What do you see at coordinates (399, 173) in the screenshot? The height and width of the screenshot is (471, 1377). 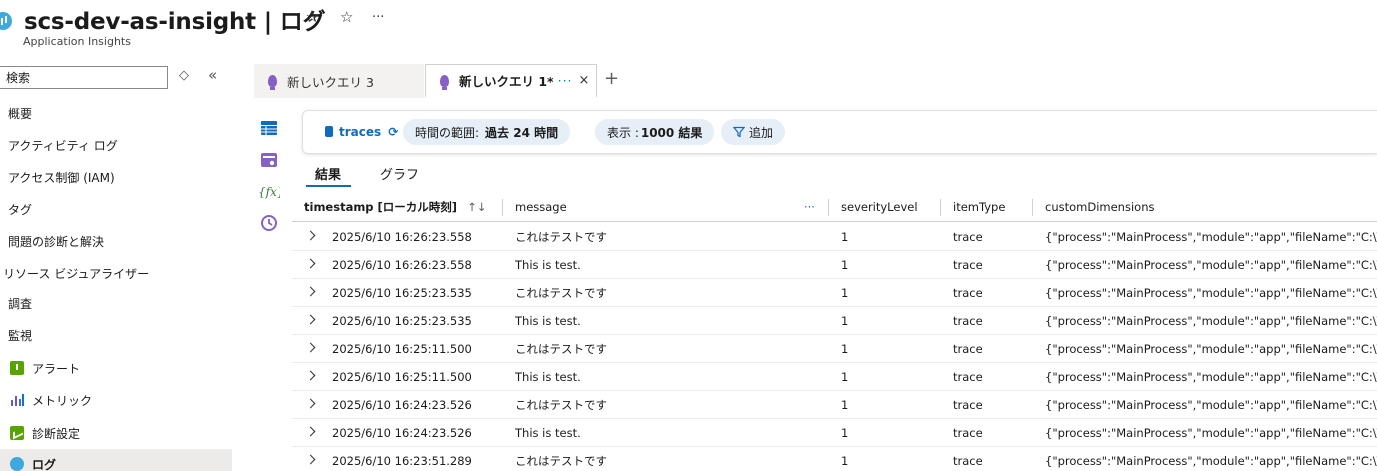 I see `tab-chart: グラフ` at bounding box center [399, 173].